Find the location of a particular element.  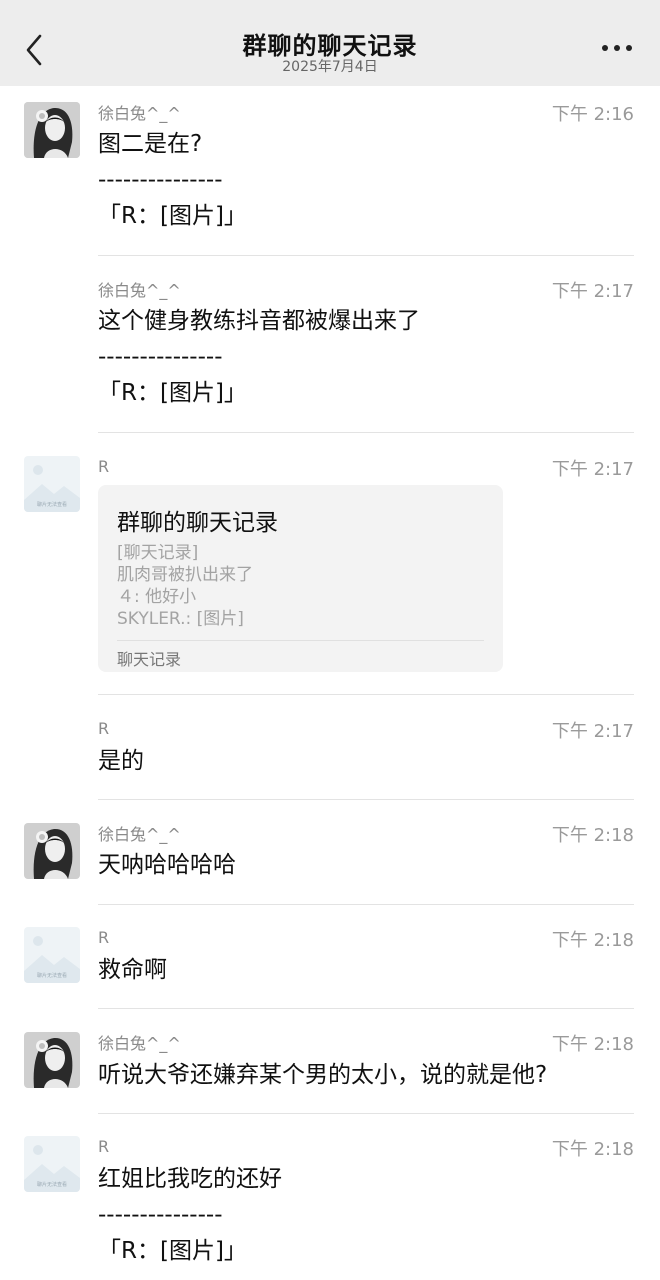

card-line: SKYLER.: [图片] is located at coordinates (180, 619).